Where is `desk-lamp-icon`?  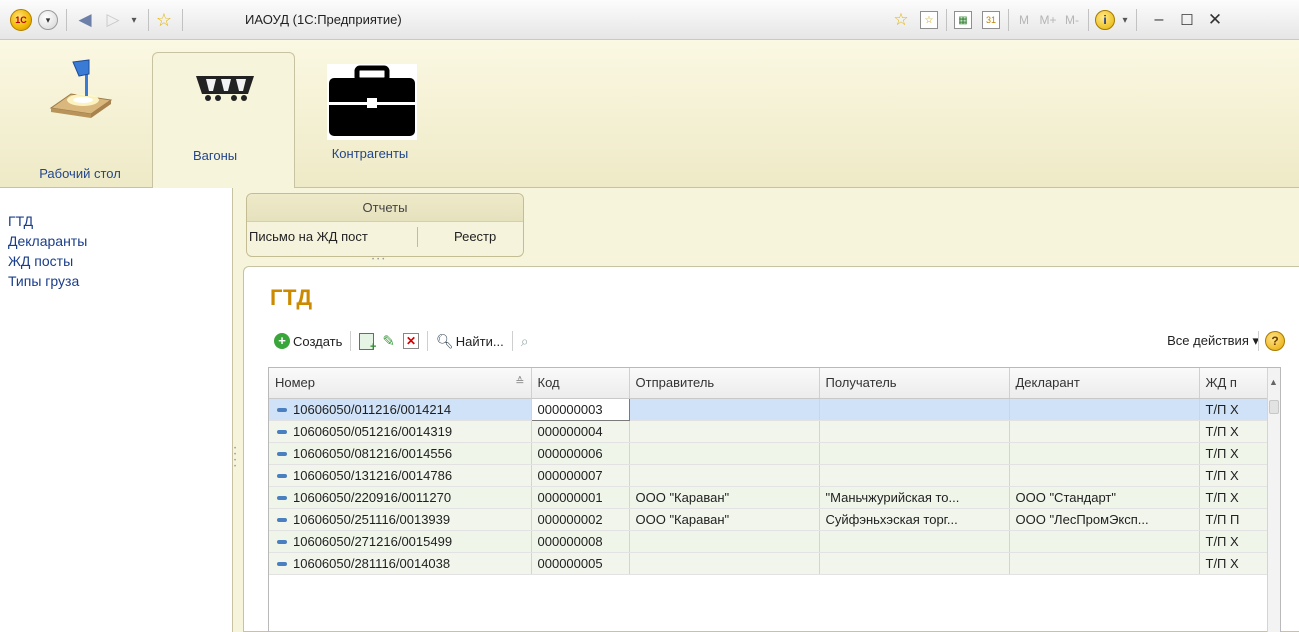
desk-lamp-icon is located at coordinates (81, 88).